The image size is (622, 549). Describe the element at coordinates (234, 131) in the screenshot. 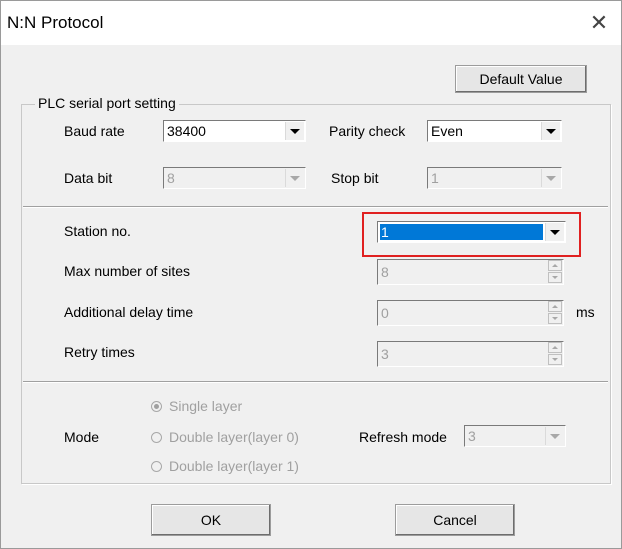

I see `baud-rate-select: 38400` at that location.